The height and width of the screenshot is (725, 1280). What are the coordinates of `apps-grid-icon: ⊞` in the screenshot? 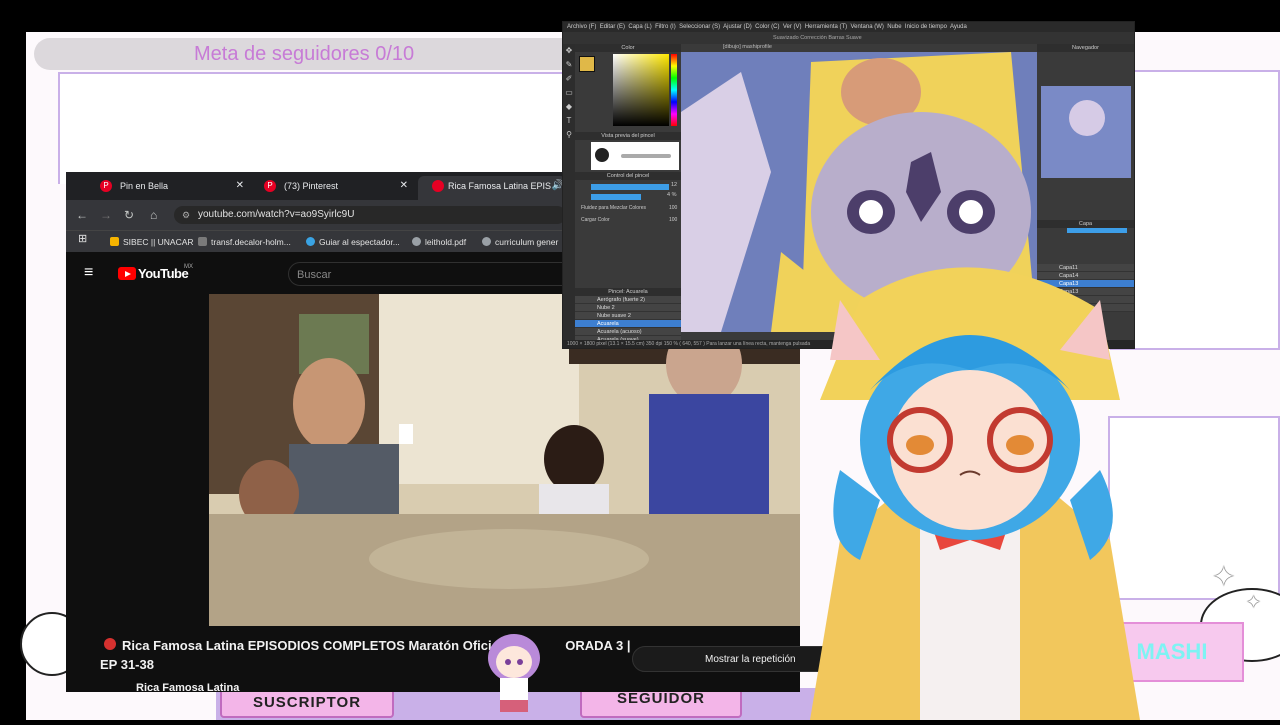 It's located at (82, 239).